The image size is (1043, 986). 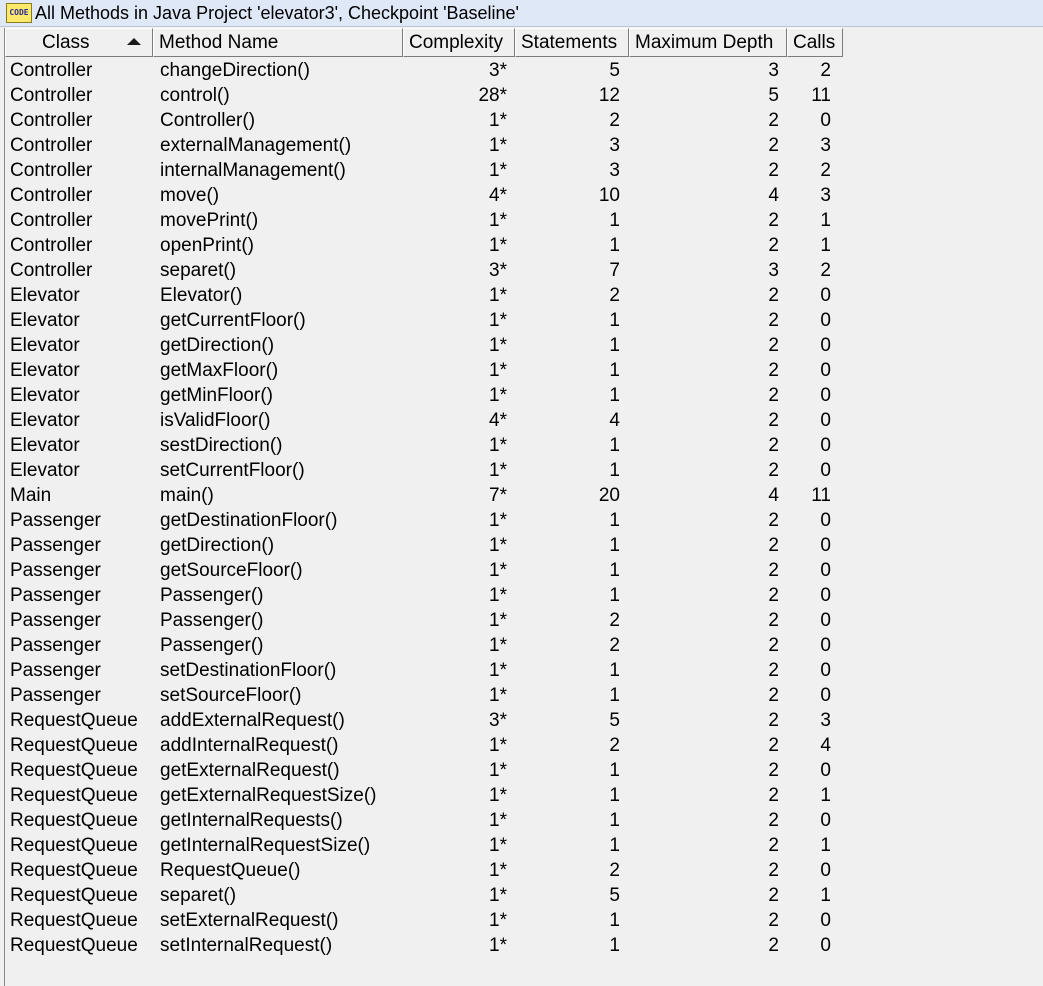 What do you see at coordinates (492, 95) in the screenshot?
I see `cell-complexity: 28*` at bounding box center [492, 95].